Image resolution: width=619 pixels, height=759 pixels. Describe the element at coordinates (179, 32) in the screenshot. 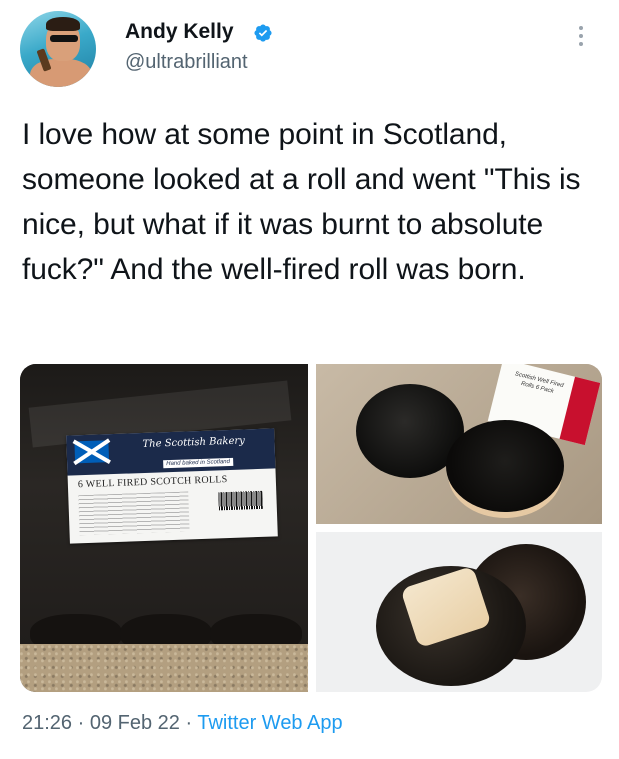

I see `author-name: Andy Kelly` at that location.